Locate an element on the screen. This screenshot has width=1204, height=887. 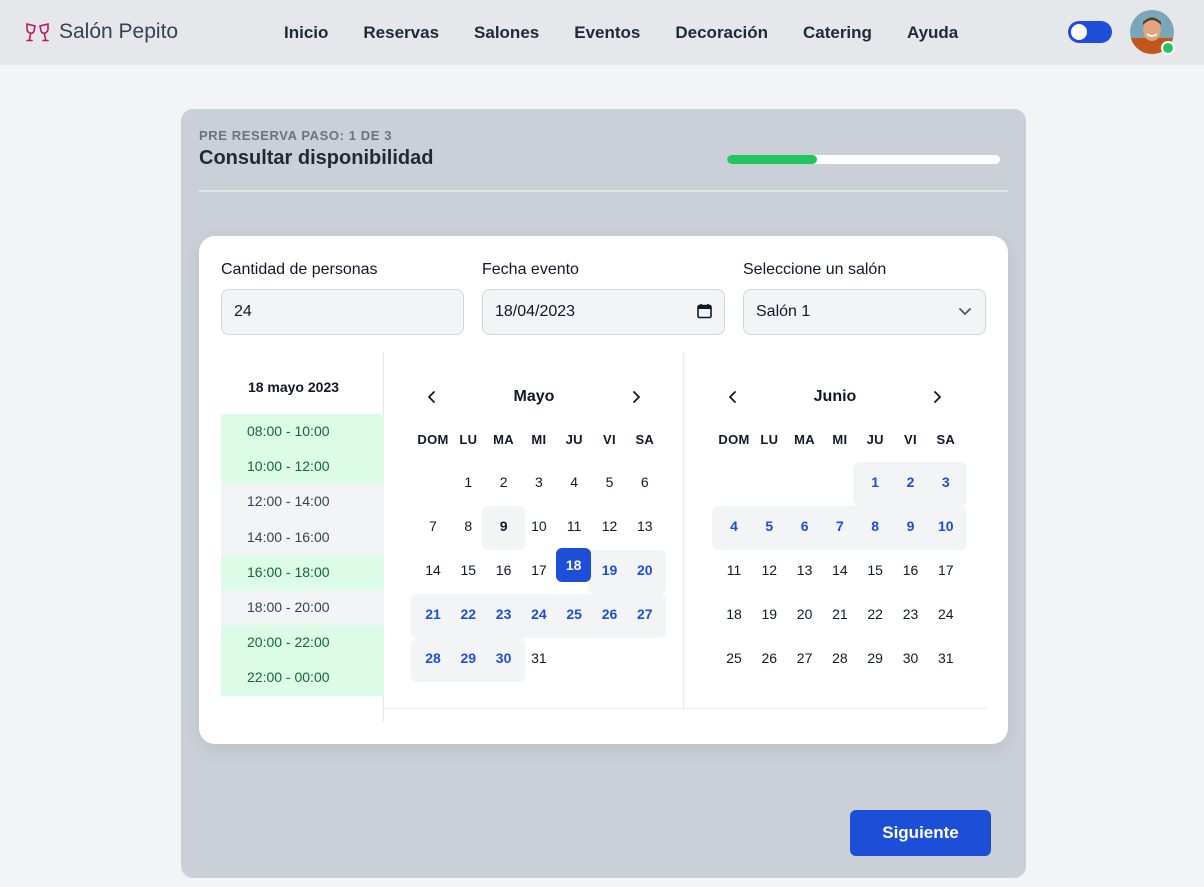
time-slot-available: 22:00 - 00:00 is located at coordinates (302, 678).